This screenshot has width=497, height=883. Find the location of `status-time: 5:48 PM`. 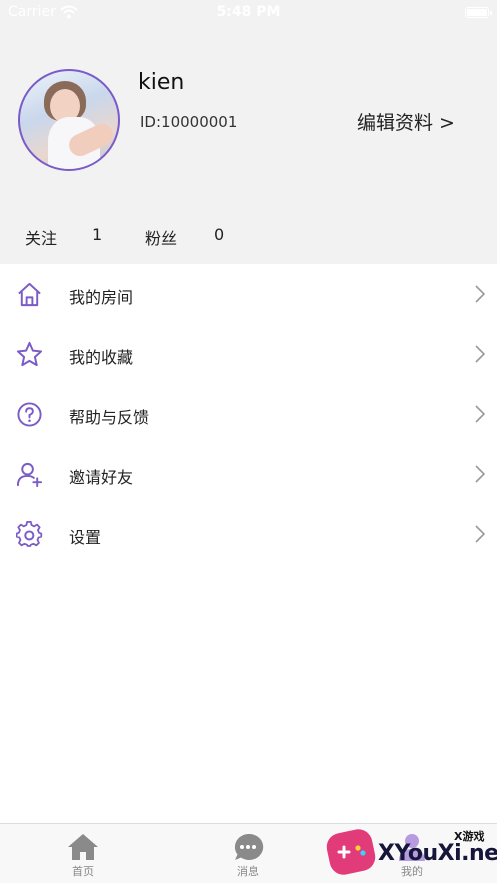

status-time: 5:48 PM is located at coordinates (248, 12).